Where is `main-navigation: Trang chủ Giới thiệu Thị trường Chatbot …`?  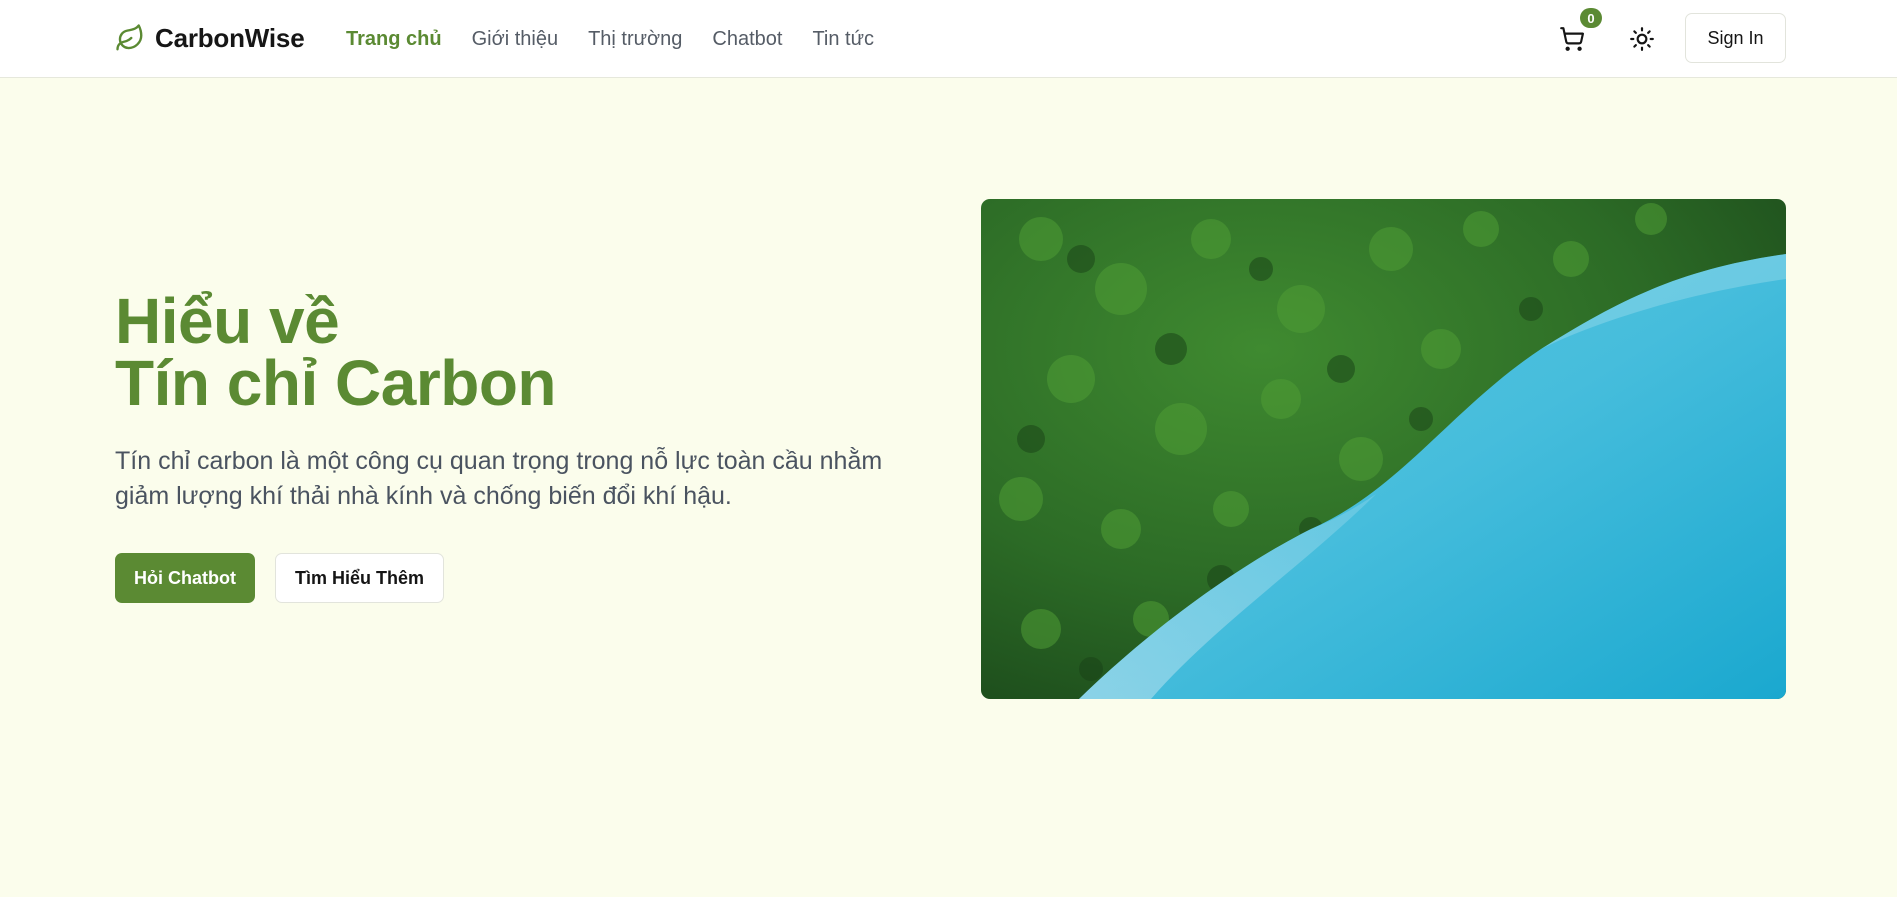 main-navigation: Trang chủ Giới thiệu Thị trường Chatbot … is located at coordinates (610, 39).